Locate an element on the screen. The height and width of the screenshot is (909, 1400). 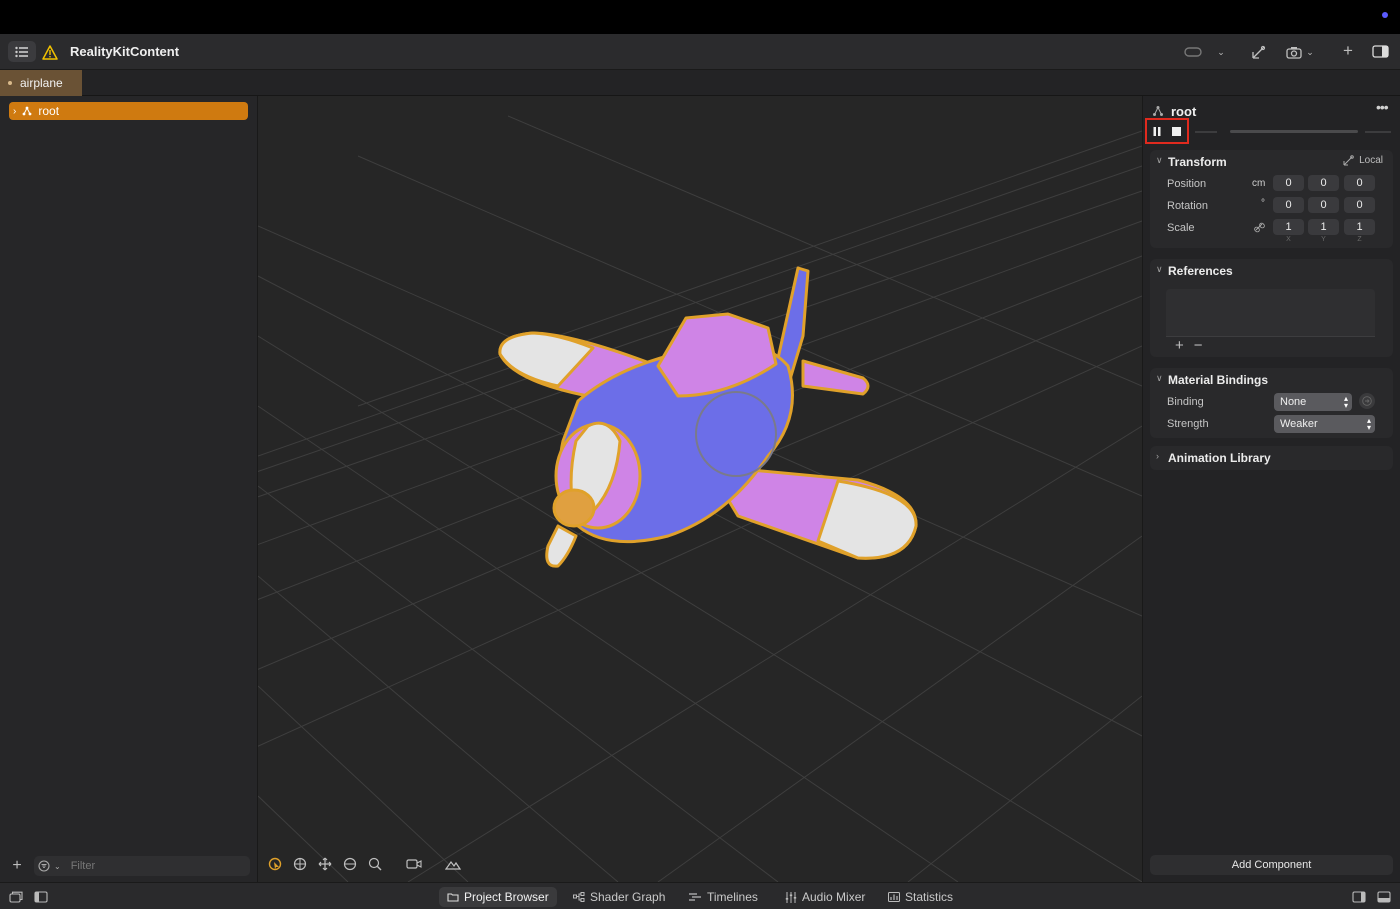
scale-x-field: 1 is located at coordinates (1288, 227).